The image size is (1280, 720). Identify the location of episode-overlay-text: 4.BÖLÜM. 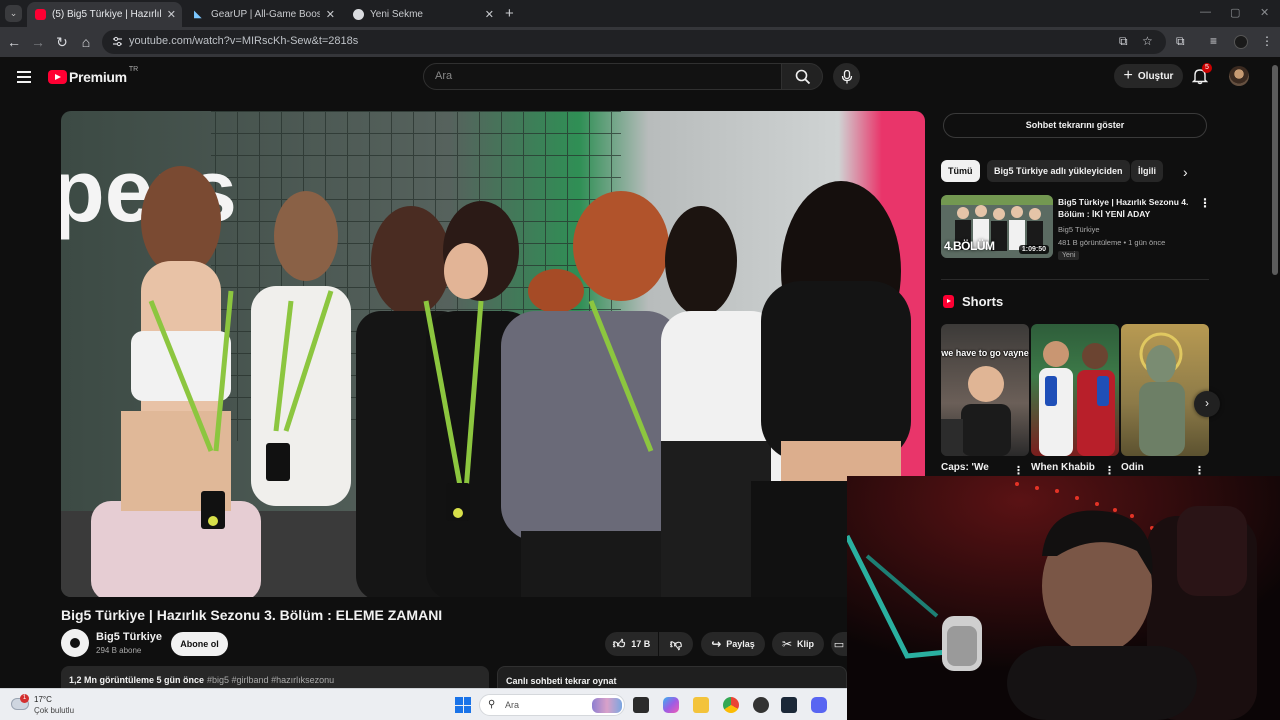
(969, 246).